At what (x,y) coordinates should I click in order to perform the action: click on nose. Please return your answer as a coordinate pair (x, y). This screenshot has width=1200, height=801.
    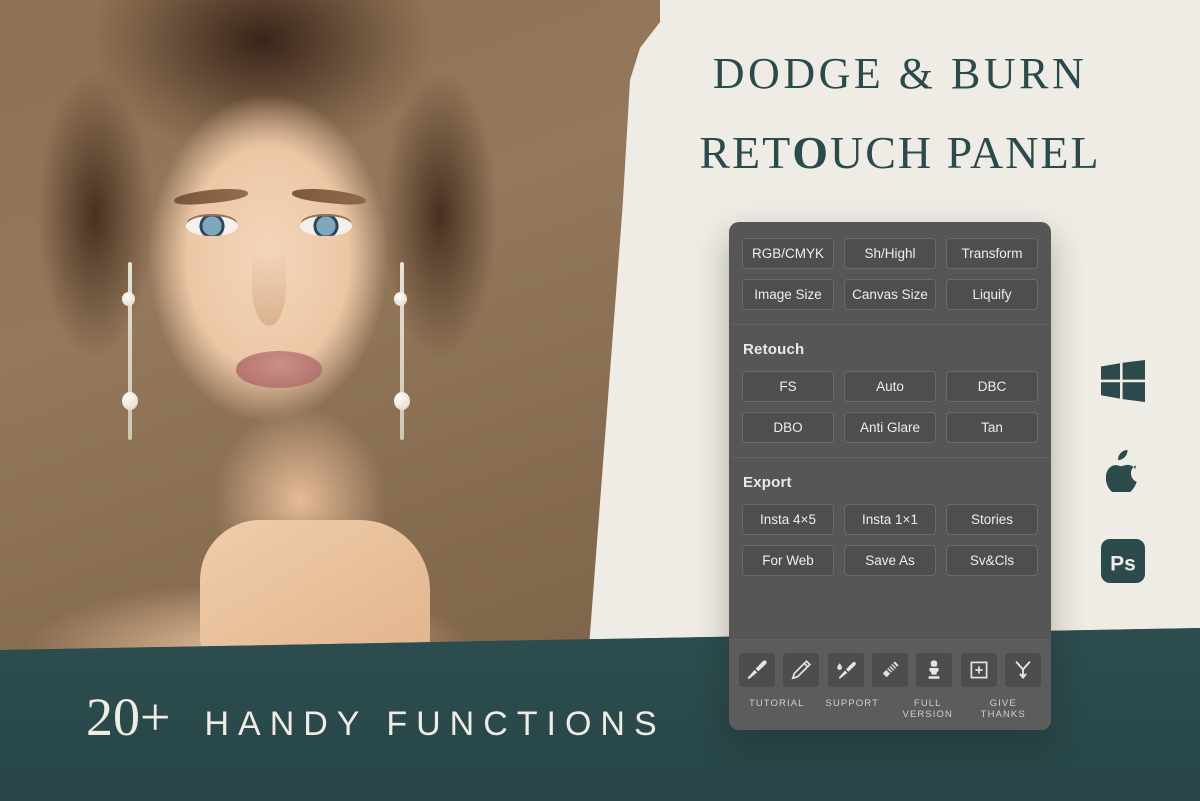
    Looking at the image, I should click on (269, 287).